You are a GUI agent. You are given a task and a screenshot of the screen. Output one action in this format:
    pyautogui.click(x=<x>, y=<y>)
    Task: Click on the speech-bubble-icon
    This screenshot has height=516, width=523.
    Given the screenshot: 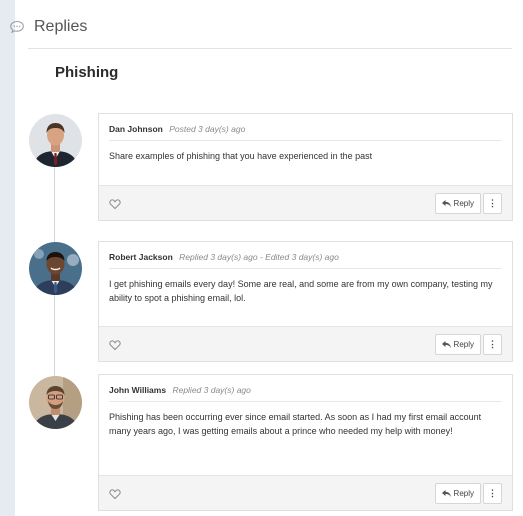 What is the action you would take?
    pyautogui.click(x=17, y=27)
    